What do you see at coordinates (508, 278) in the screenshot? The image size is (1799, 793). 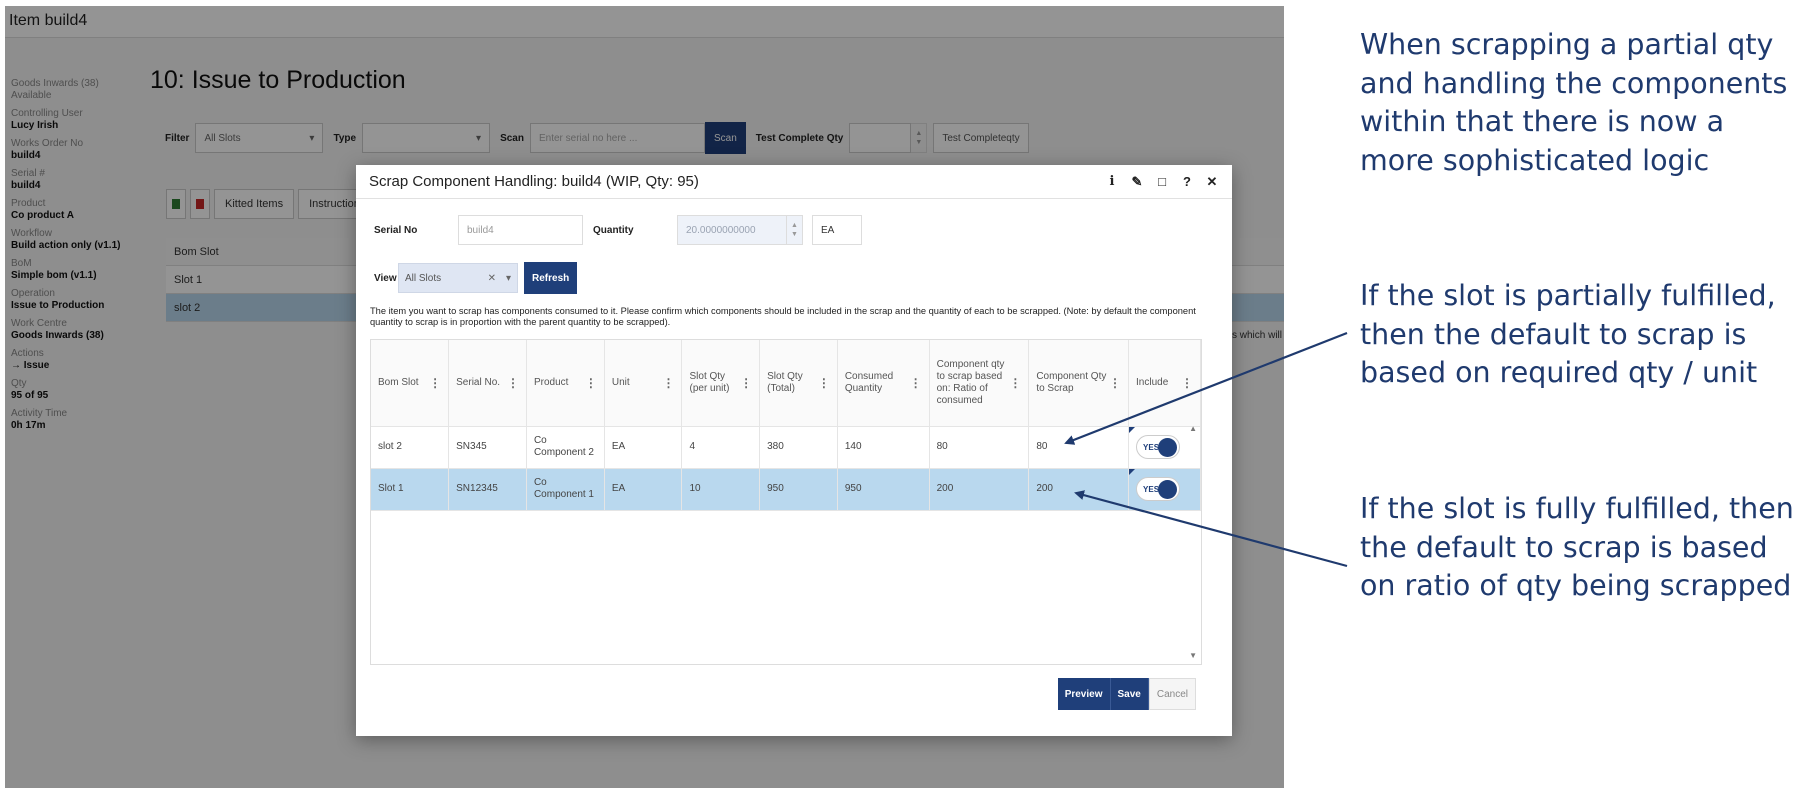 I see `chevron-down-icon: ▾` at bounding box center [508, 278].